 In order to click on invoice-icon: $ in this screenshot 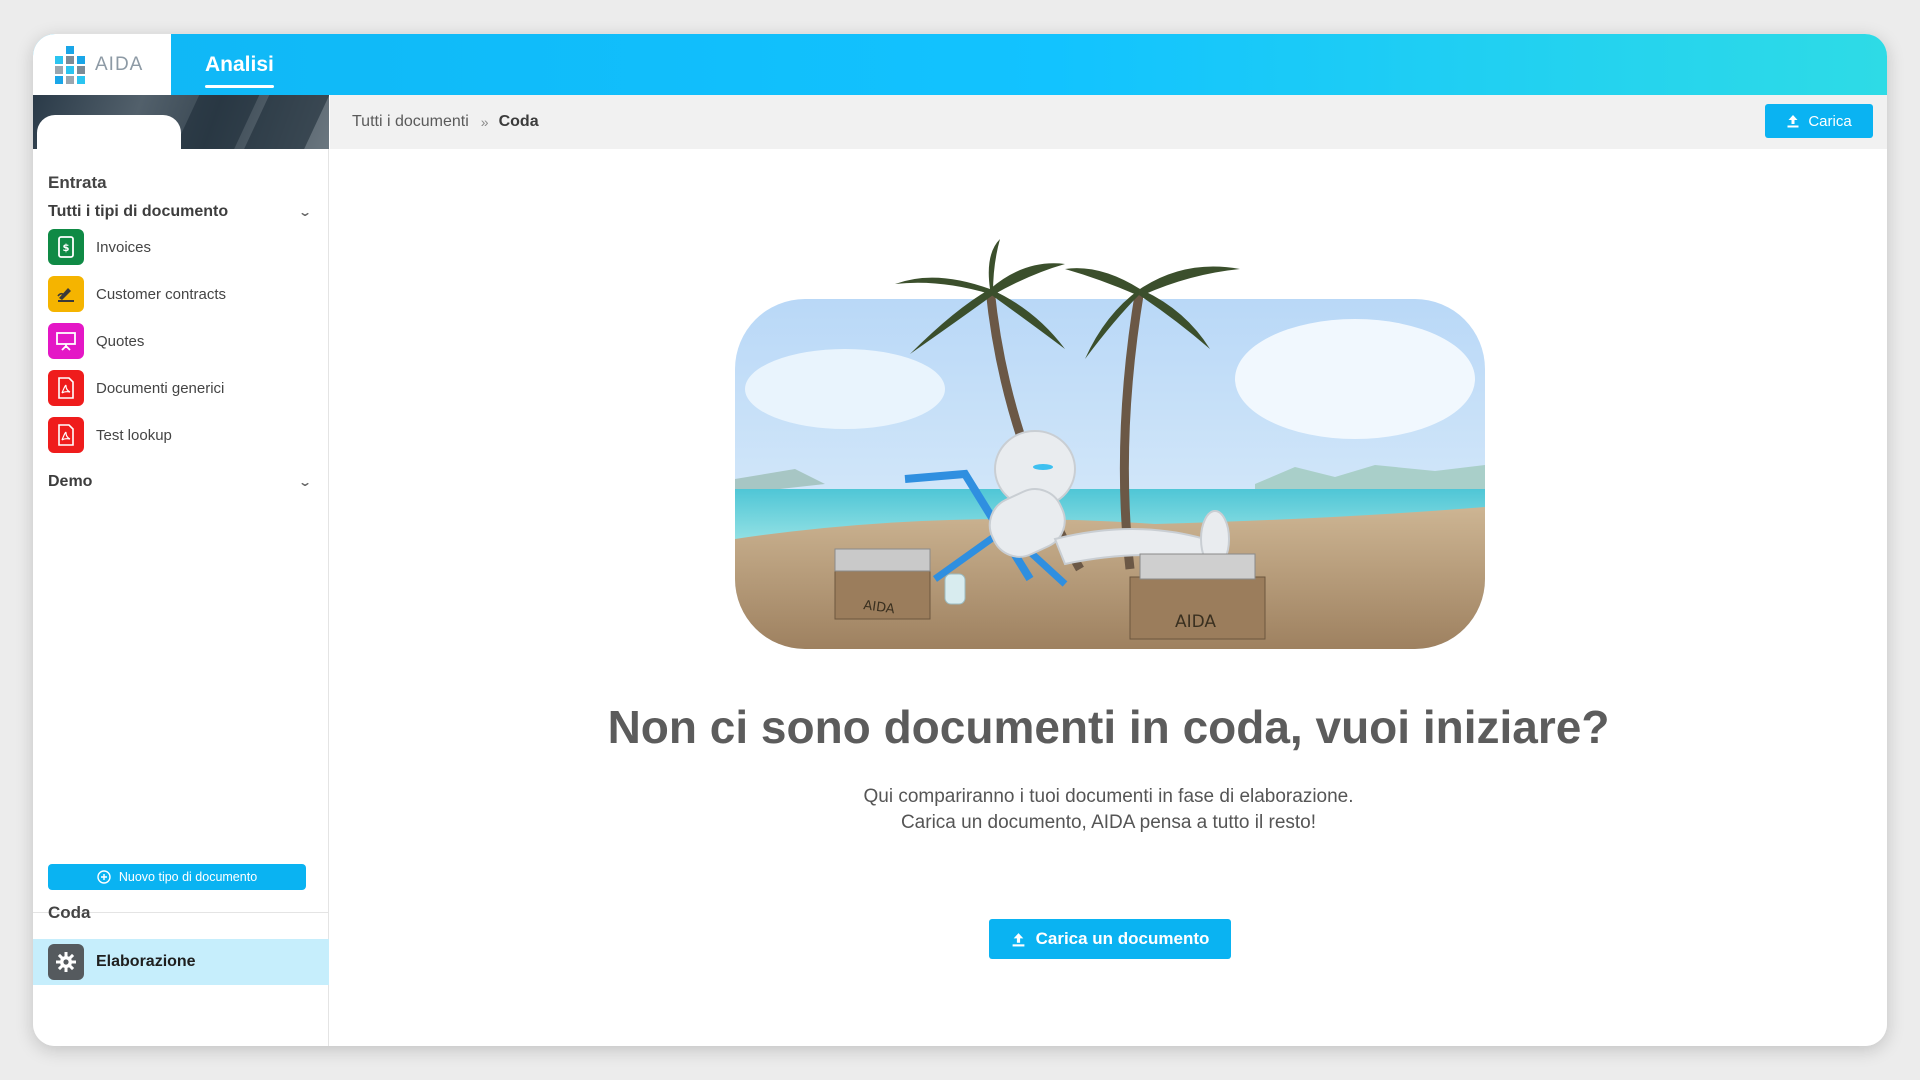, I will do `click(66, 247)`.